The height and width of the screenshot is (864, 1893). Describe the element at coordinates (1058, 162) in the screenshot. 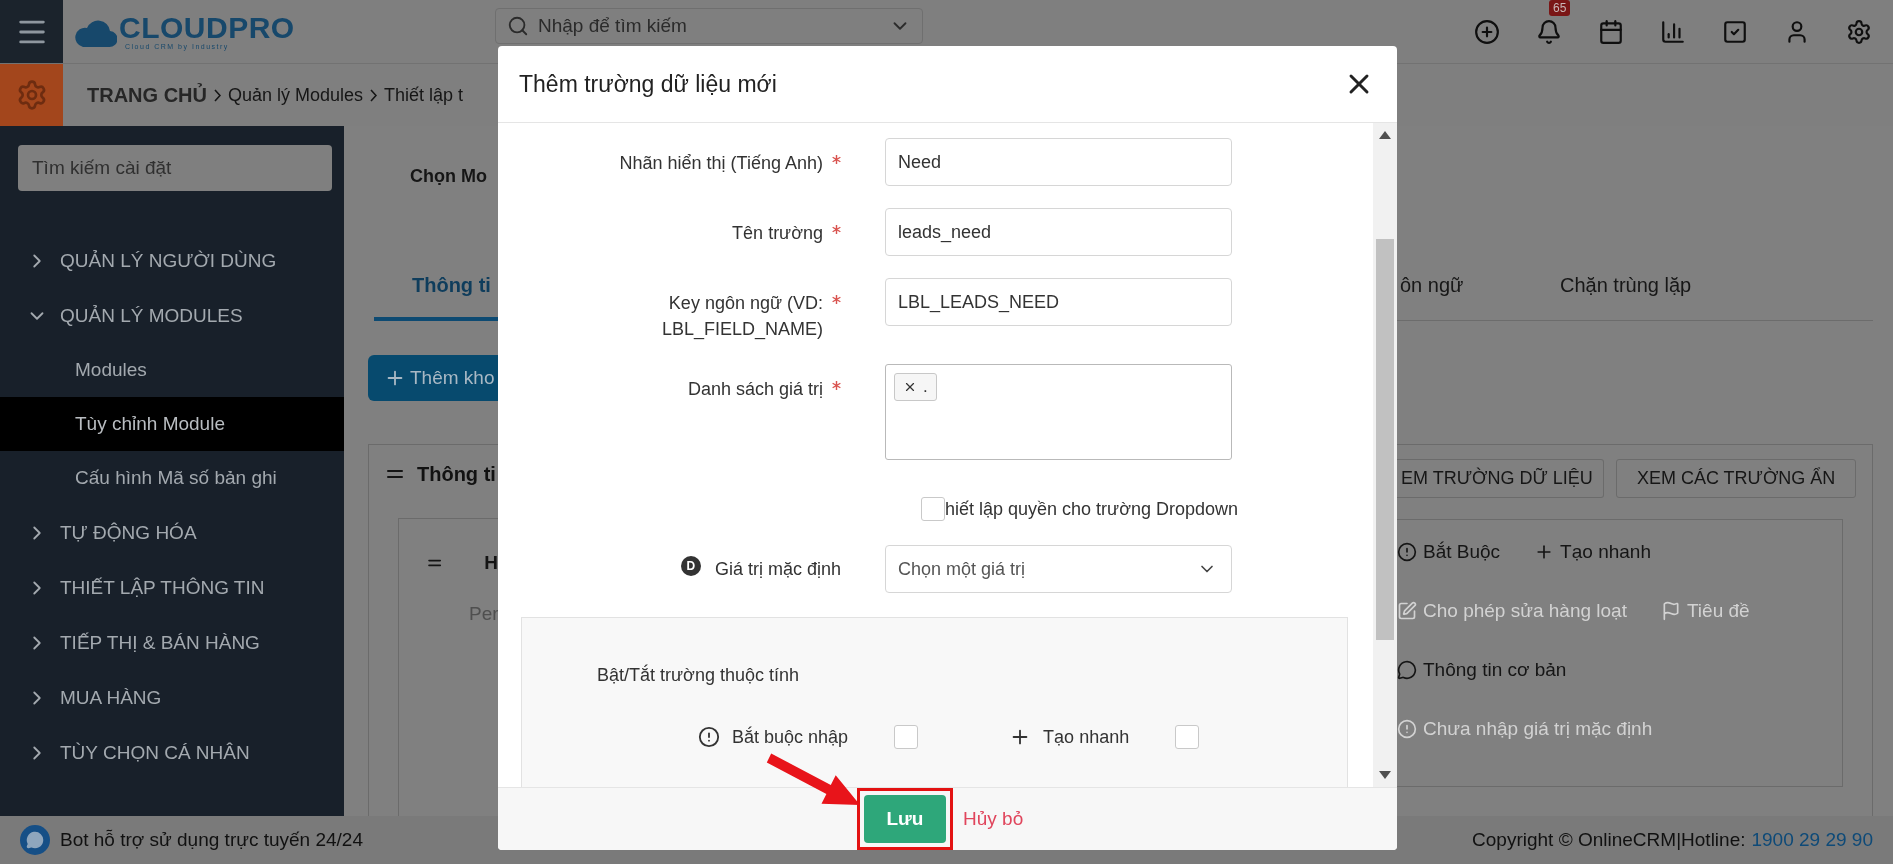

I see `text-input: Need` at that location.